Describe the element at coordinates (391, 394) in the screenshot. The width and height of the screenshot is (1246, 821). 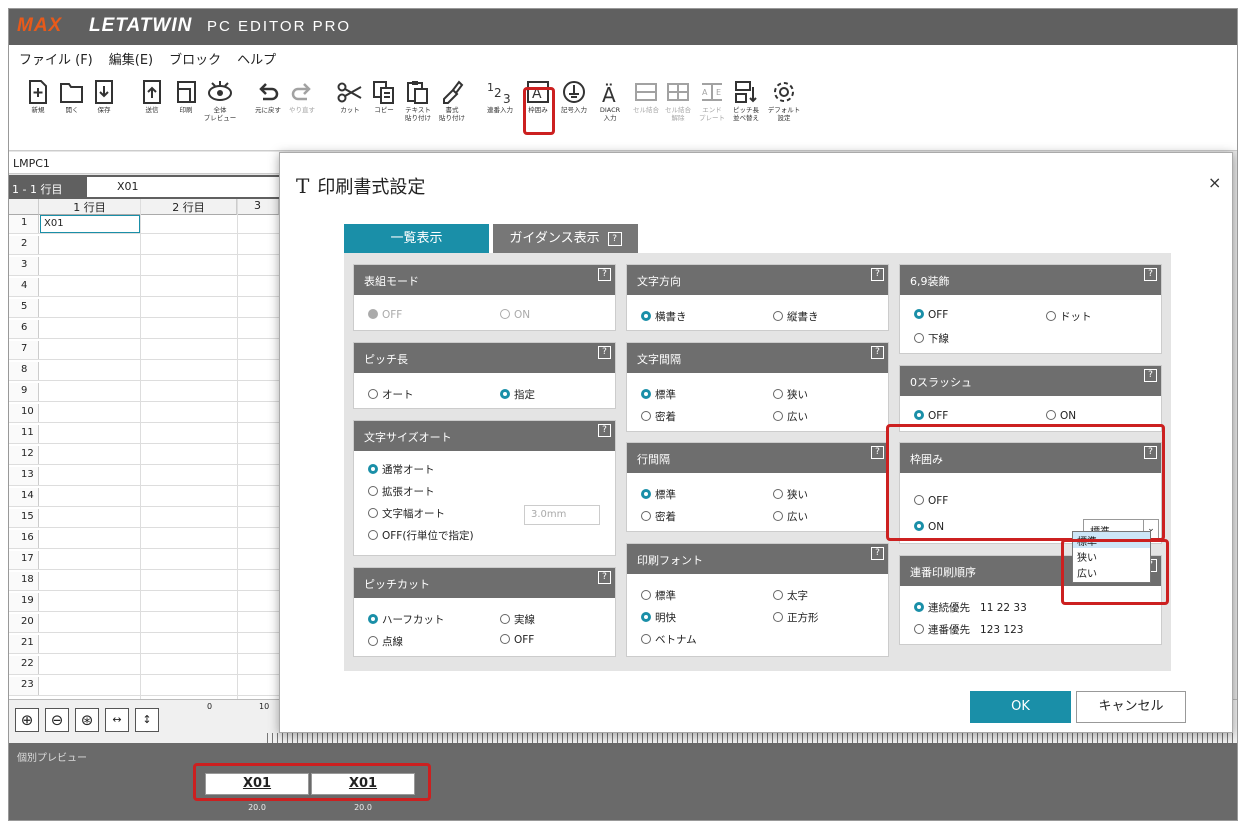
I see `option-pitch-auto: オート` at that location.